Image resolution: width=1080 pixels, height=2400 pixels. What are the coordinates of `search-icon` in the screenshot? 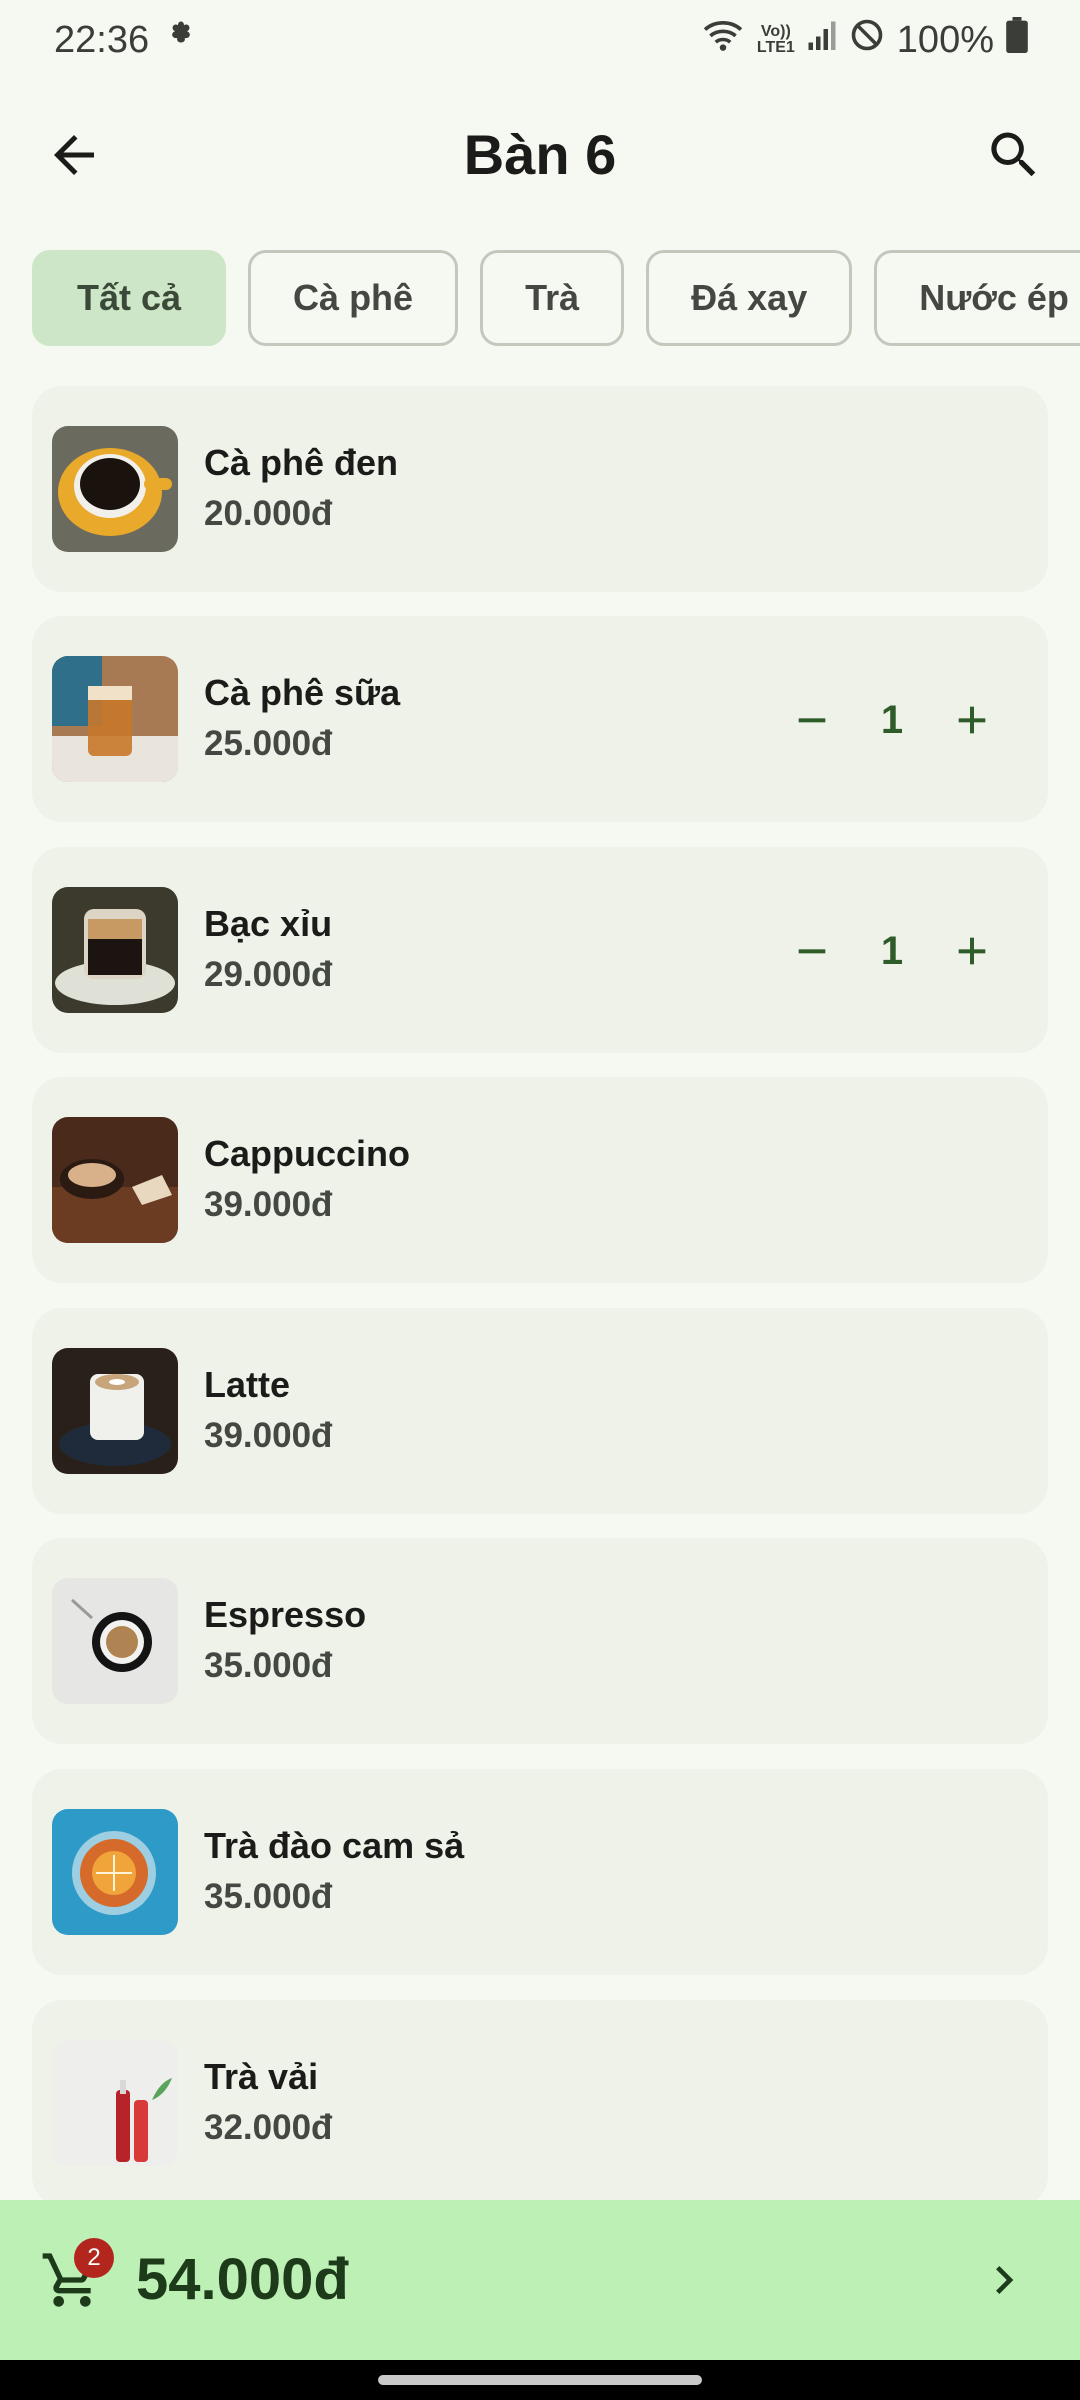 It's located at (1013, 154).